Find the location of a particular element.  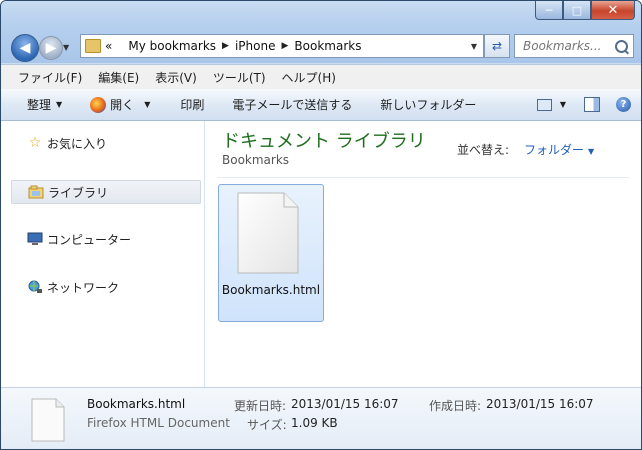

breadcrumb: « My bookmarks ▶ iPhone ▶ Bookmarks is located at coordinates (233, 46).